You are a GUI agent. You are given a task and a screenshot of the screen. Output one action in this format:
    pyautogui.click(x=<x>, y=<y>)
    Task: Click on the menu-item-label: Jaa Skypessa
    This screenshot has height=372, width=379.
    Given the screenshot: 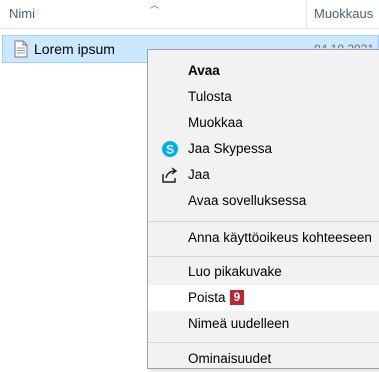 What is the action you would take?
    pyautogui.click(x=230, y=148)
    